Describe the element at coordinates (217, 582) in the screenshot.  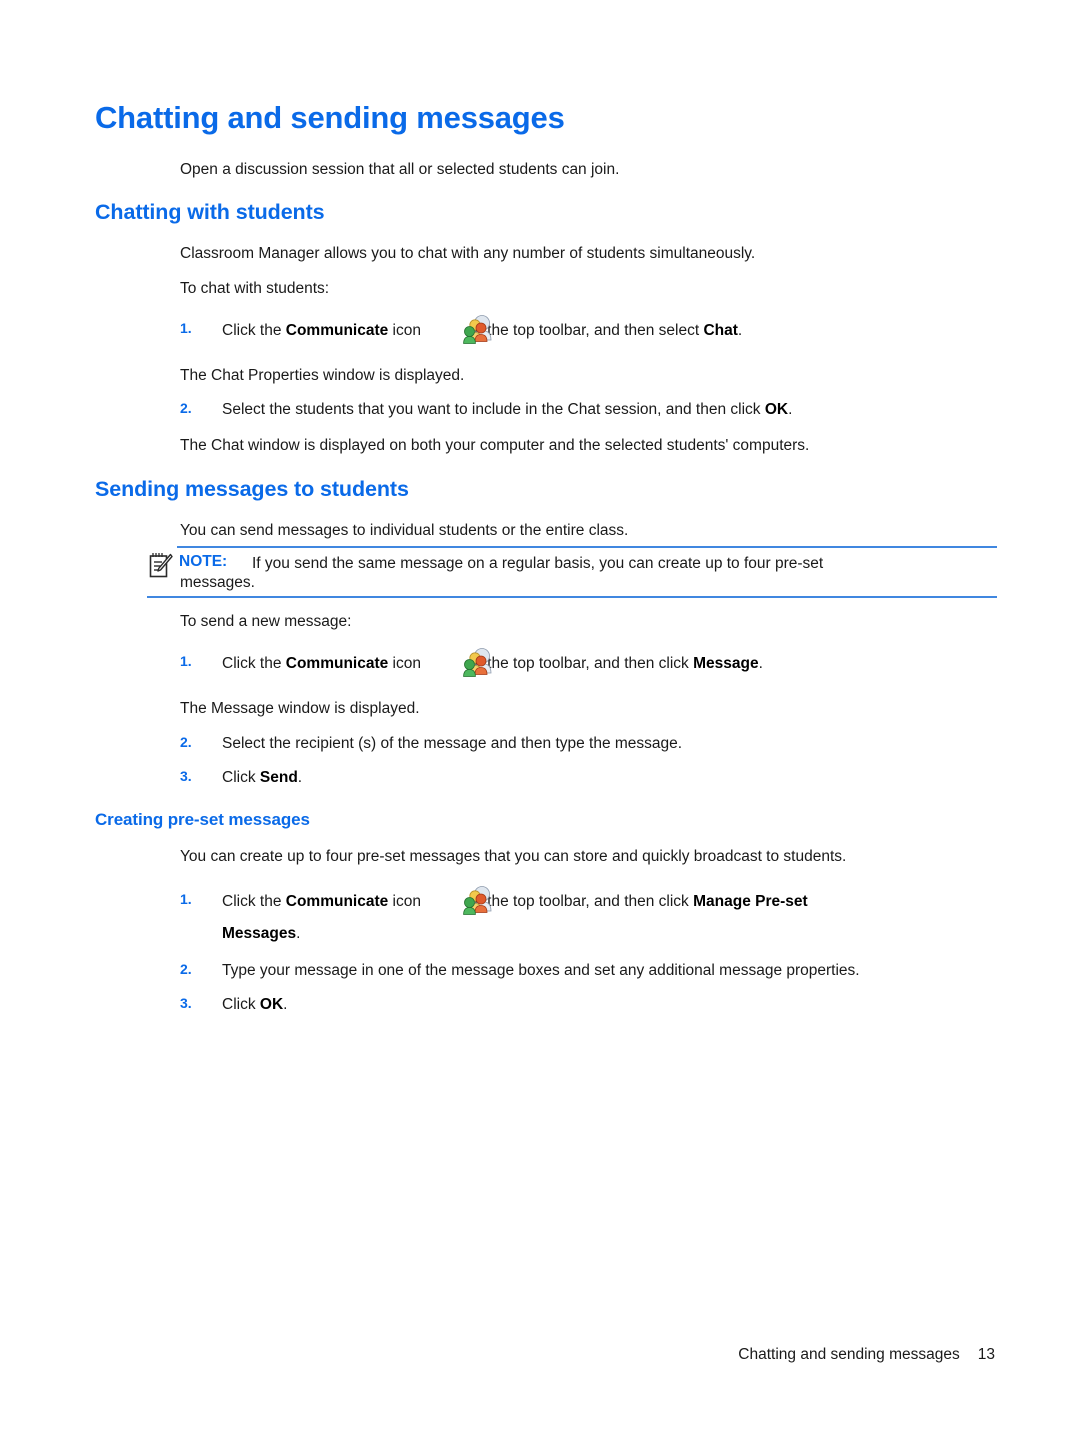
I see `note-text-line2: messages.` at that location.